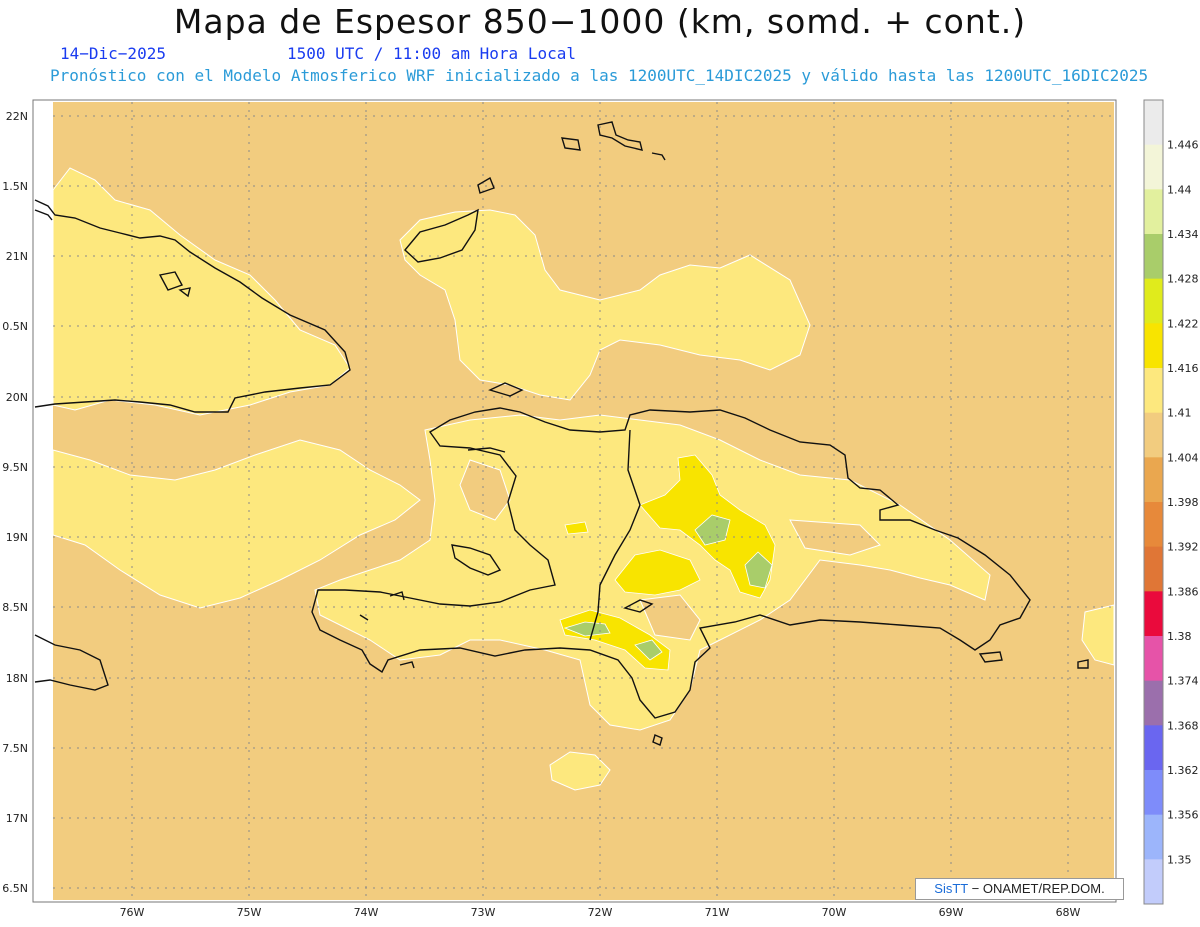 The image size is (1200, 927). What do you see at coordinates (366, 912) in the screenshot?
I see `lon-label: 74W` at bounding box center [366, 912].